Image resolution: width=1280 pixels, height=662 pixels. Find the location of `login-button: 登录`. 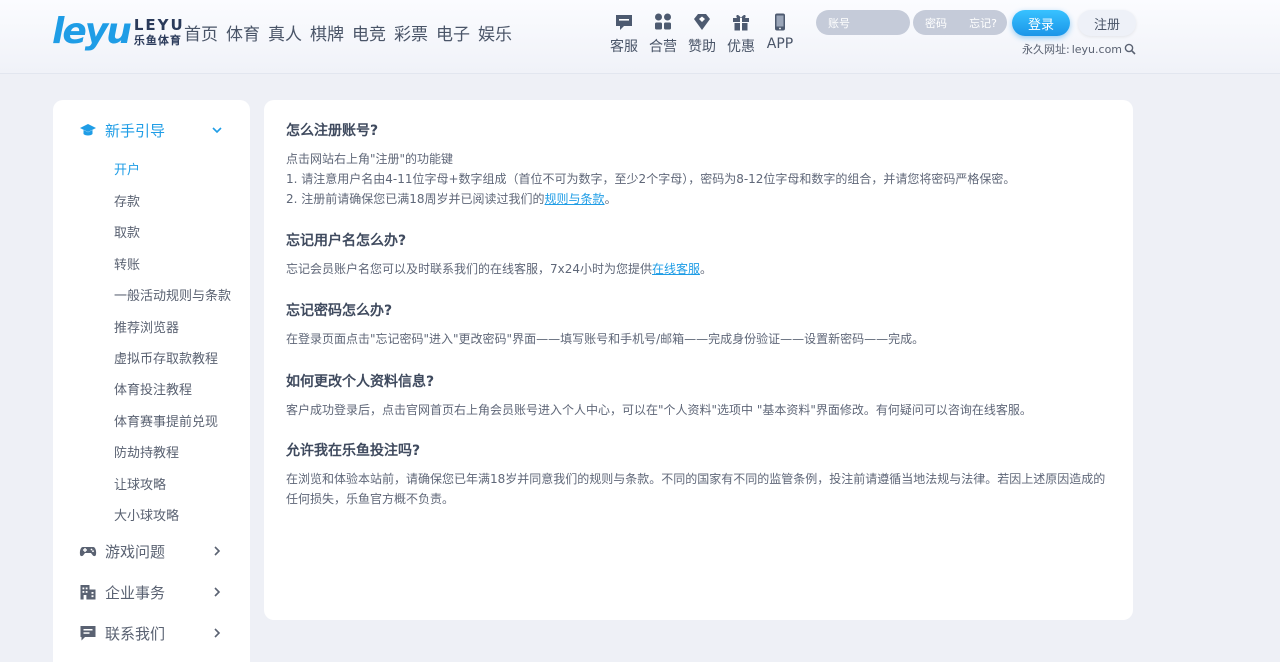

login-button: 登录 is located at coordinates (1041, 23).